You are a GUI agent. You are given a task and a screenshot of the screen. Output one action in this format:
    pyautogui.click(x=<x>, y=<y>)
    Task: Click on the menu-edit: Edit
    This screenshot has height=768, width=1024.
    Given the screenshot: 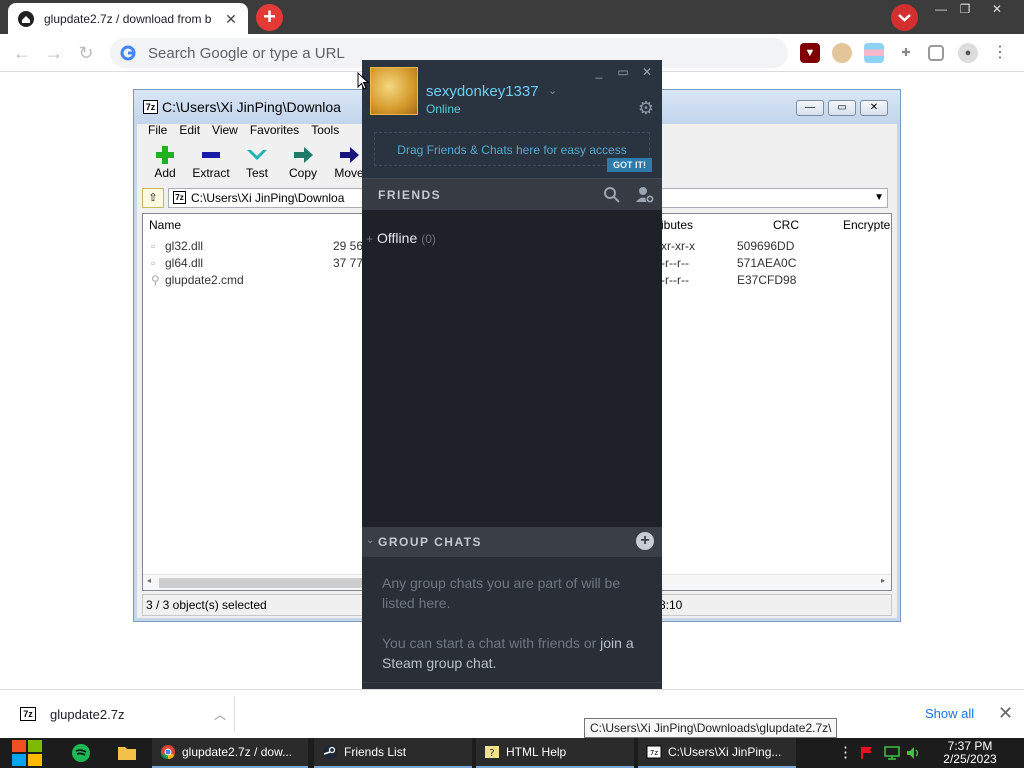 What is the action you would take?
    pyautogui.click(x=189, y=130)
    